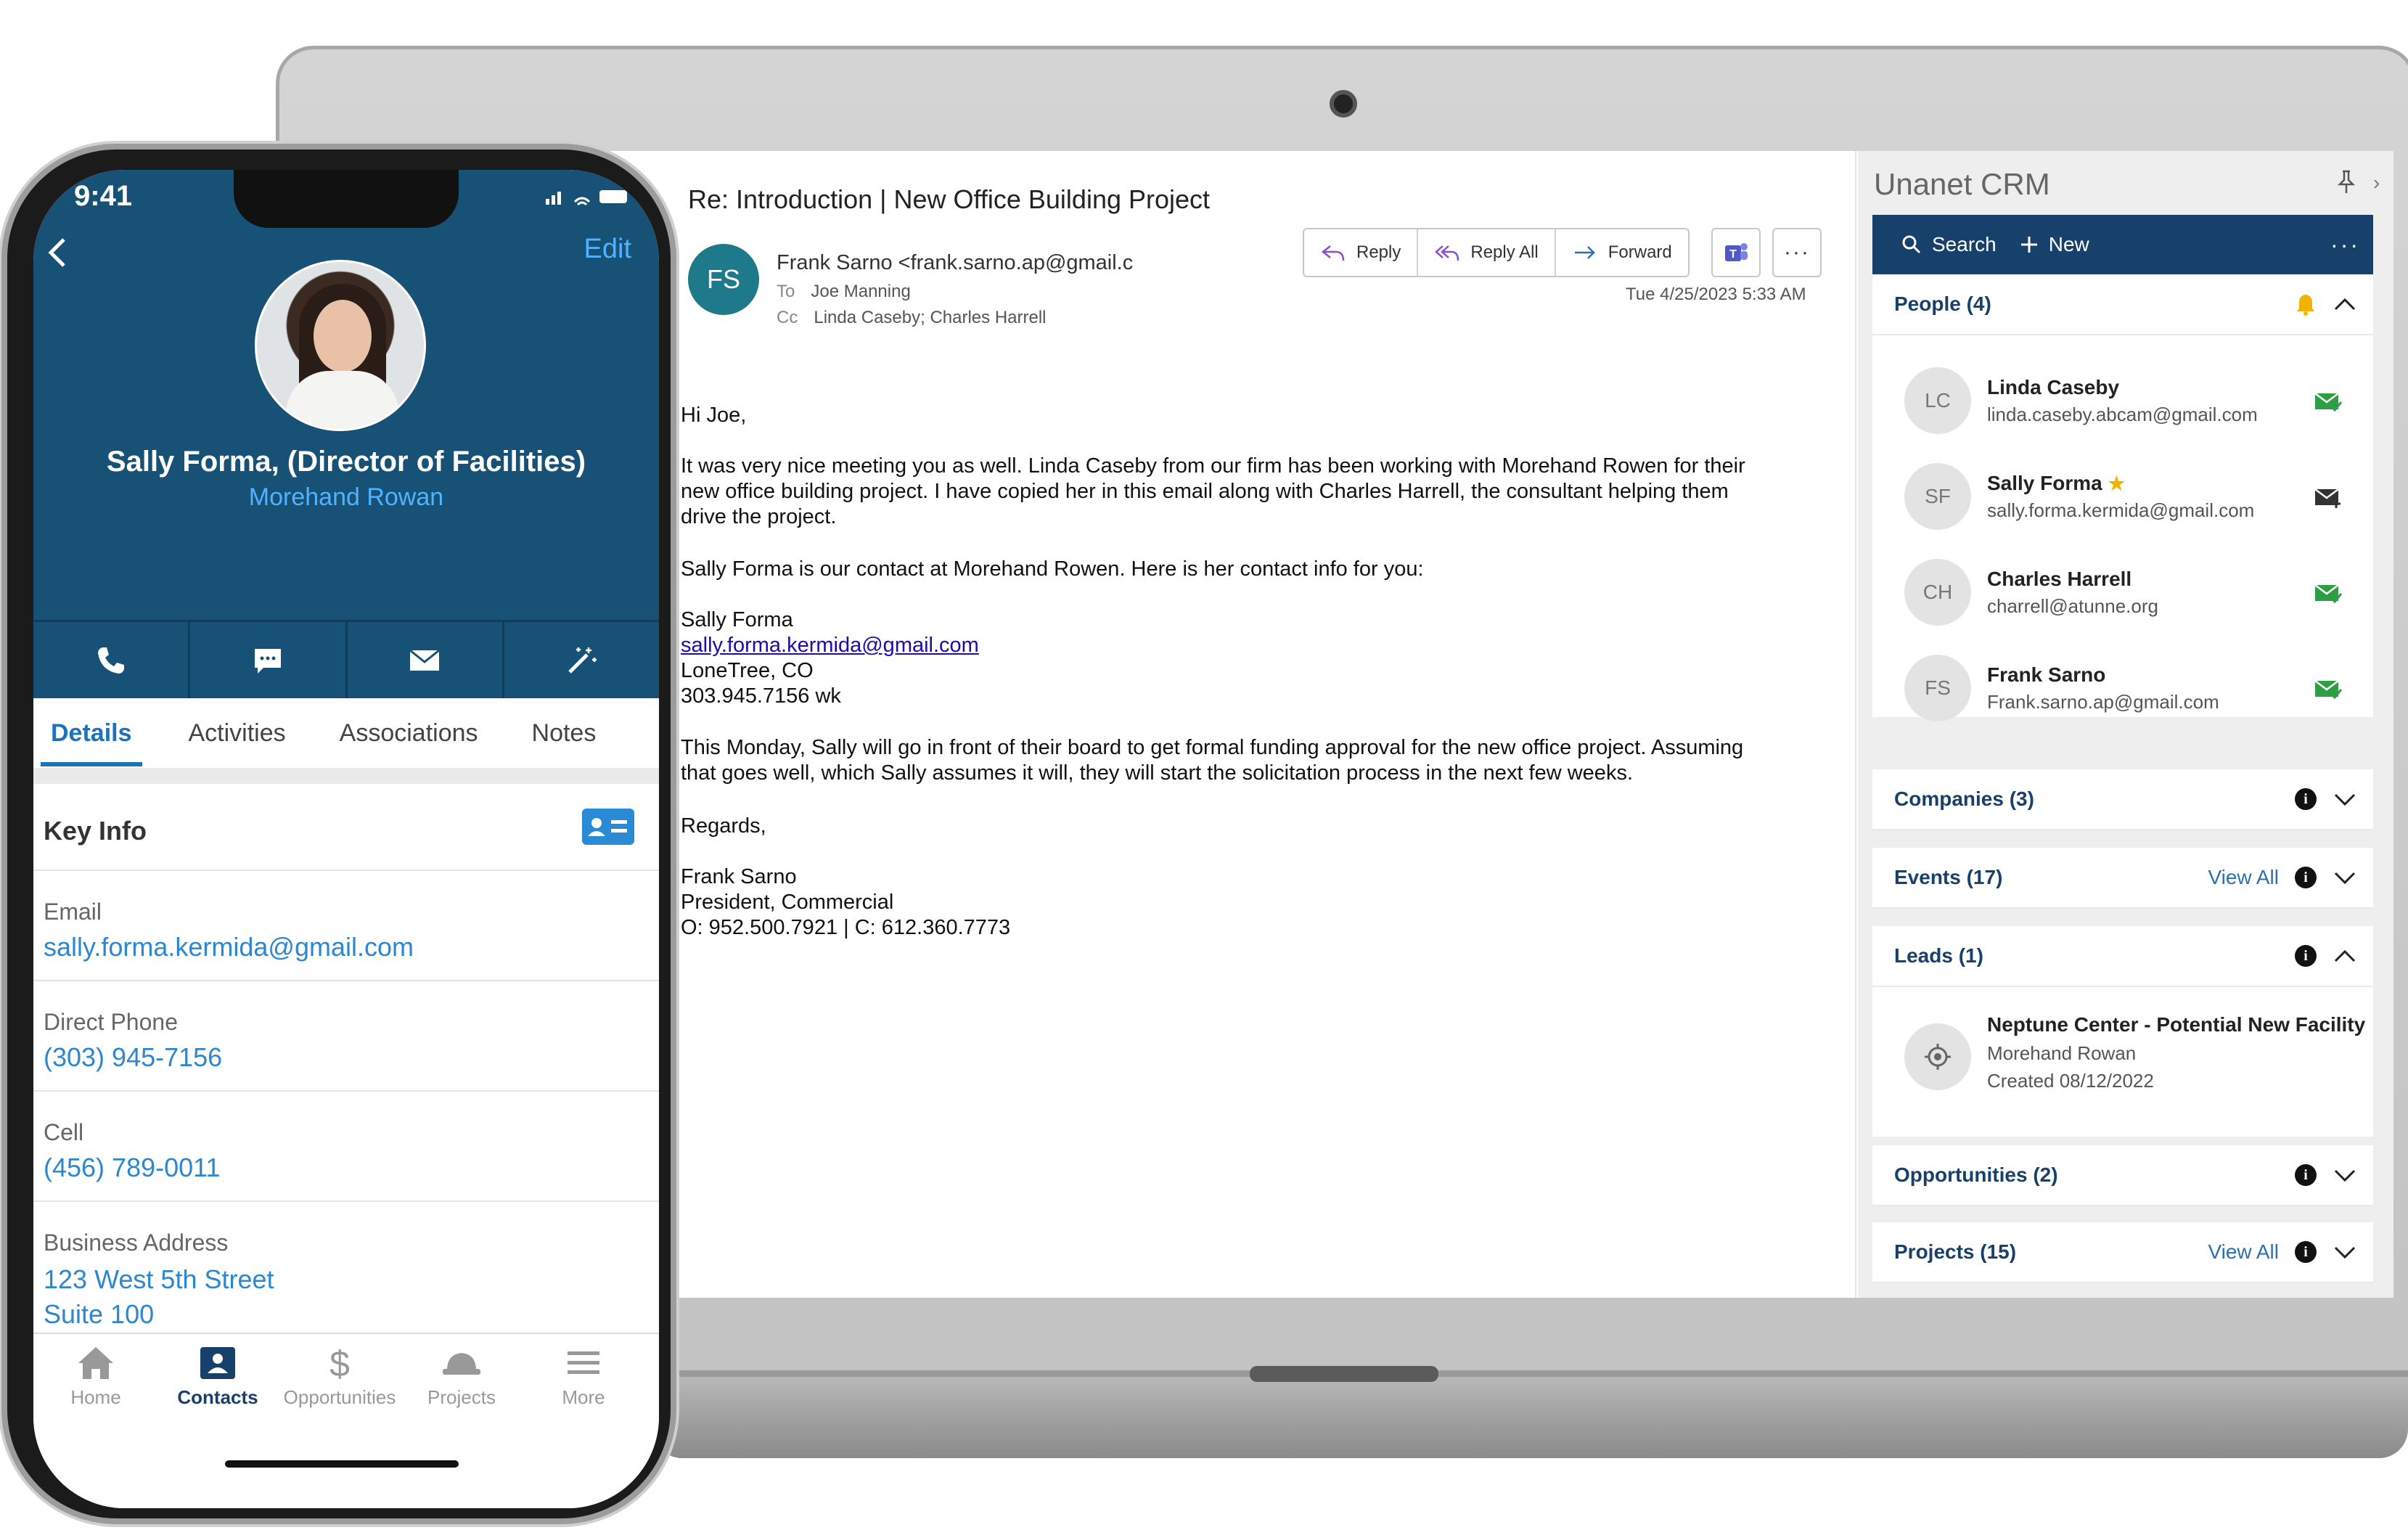 This screenshot has width=2408, height=1530. What do you see at coordinates (2122, 799) in the screenshot?
I see `companies-header: Companies (3) i` at bounding box center [2122, 799].